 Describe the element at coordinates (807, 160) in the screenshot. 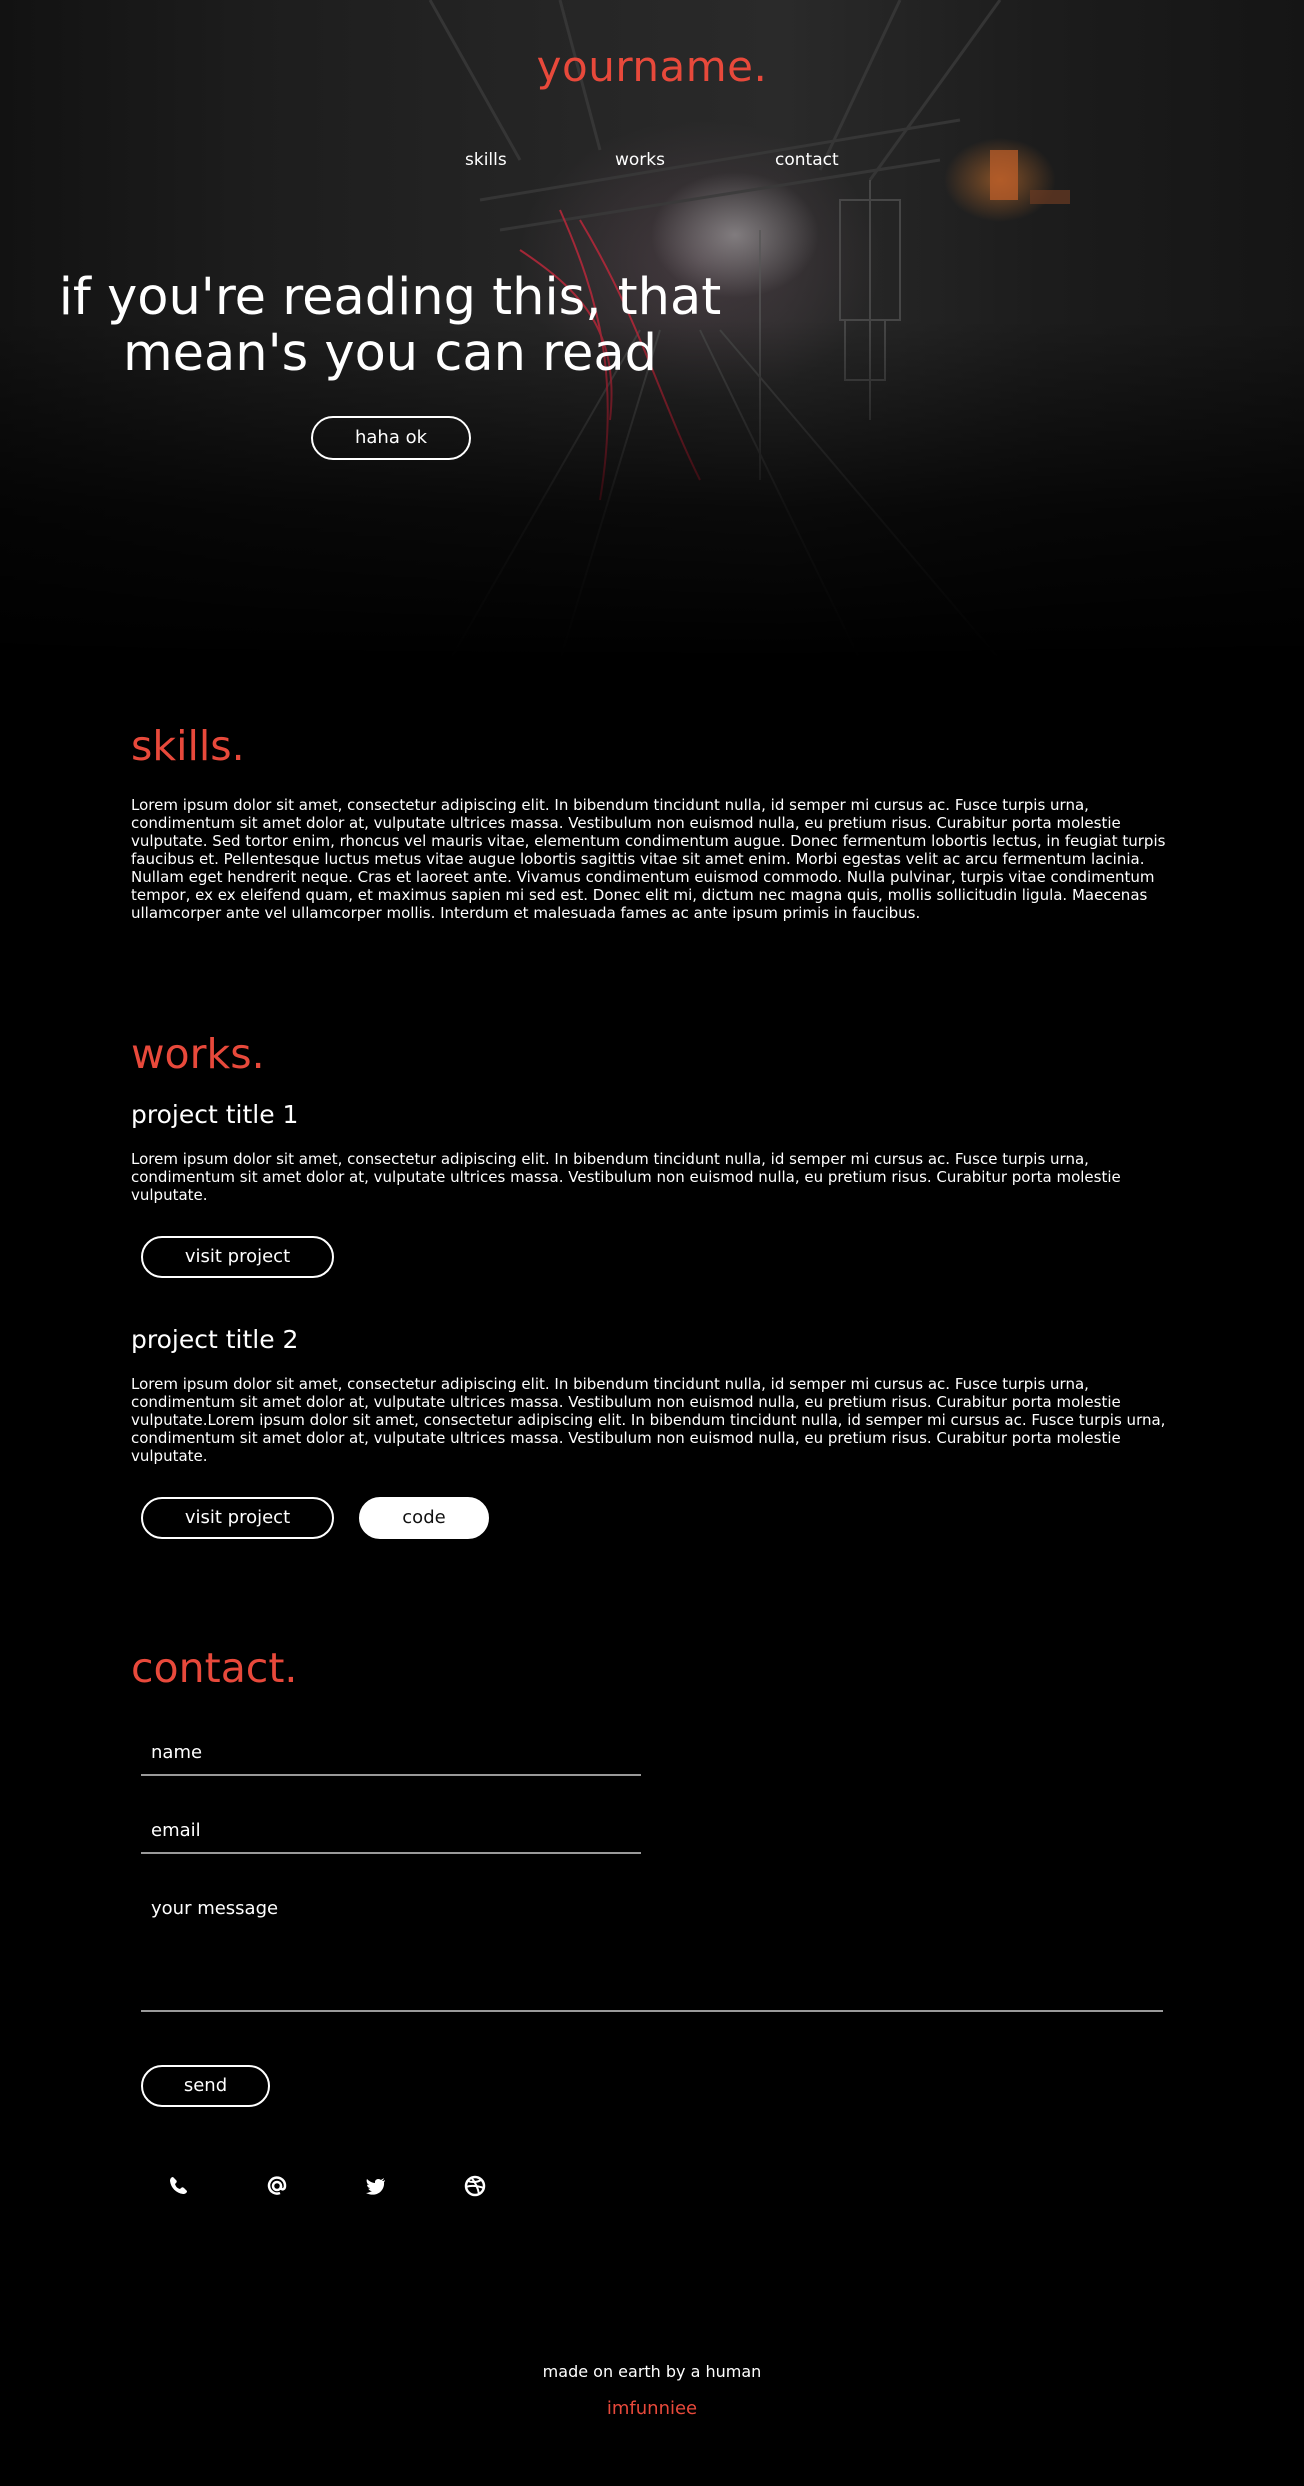

I see `nav-item-contact: contact` at that location.